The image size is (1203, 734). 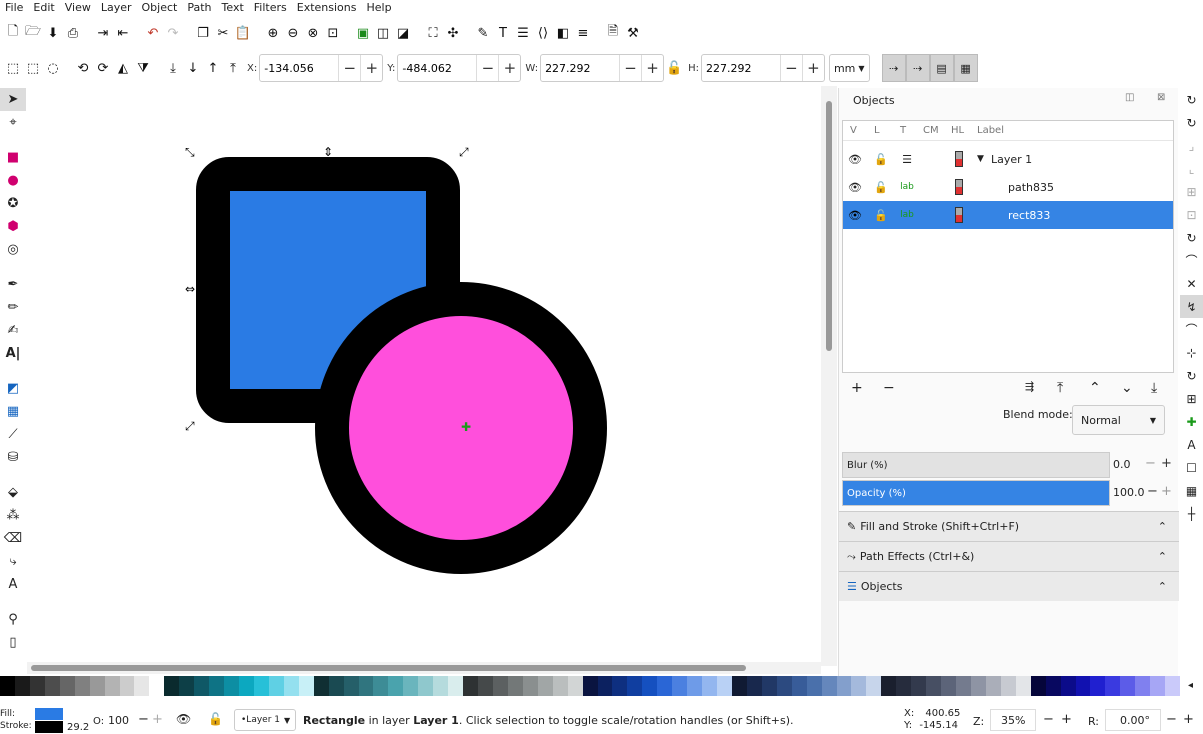 What do you see at coordinates (976, 493) in the screenshot?
I see `opacity-slider: Opacity (%)` at bounding box center [976, 493].